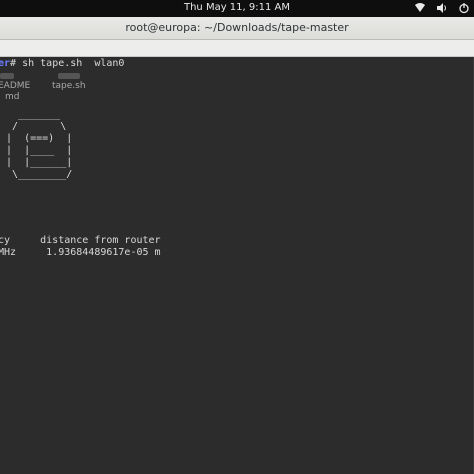 Image resolution: width=474 pixels, height=474 pixels. Describe the element at coordinates (16, 63) in the screenshot. I see `prompt-symbol: #` at that location.